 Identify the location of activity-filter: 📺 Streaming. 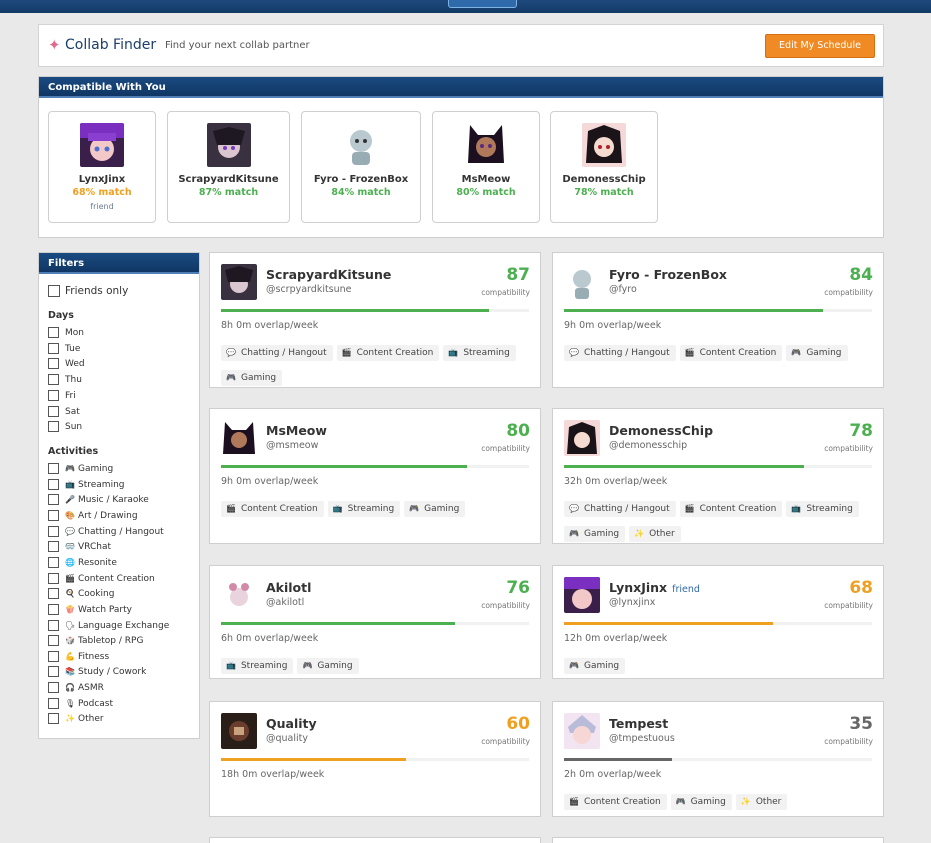
(86, 486).